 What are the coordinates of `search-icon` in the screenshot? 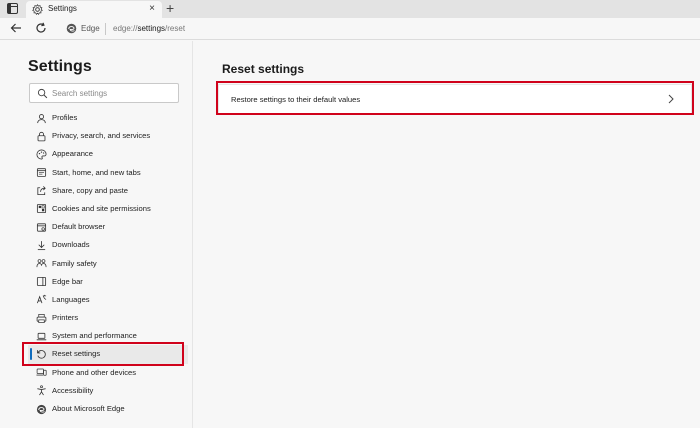 It's located at (42, 93).